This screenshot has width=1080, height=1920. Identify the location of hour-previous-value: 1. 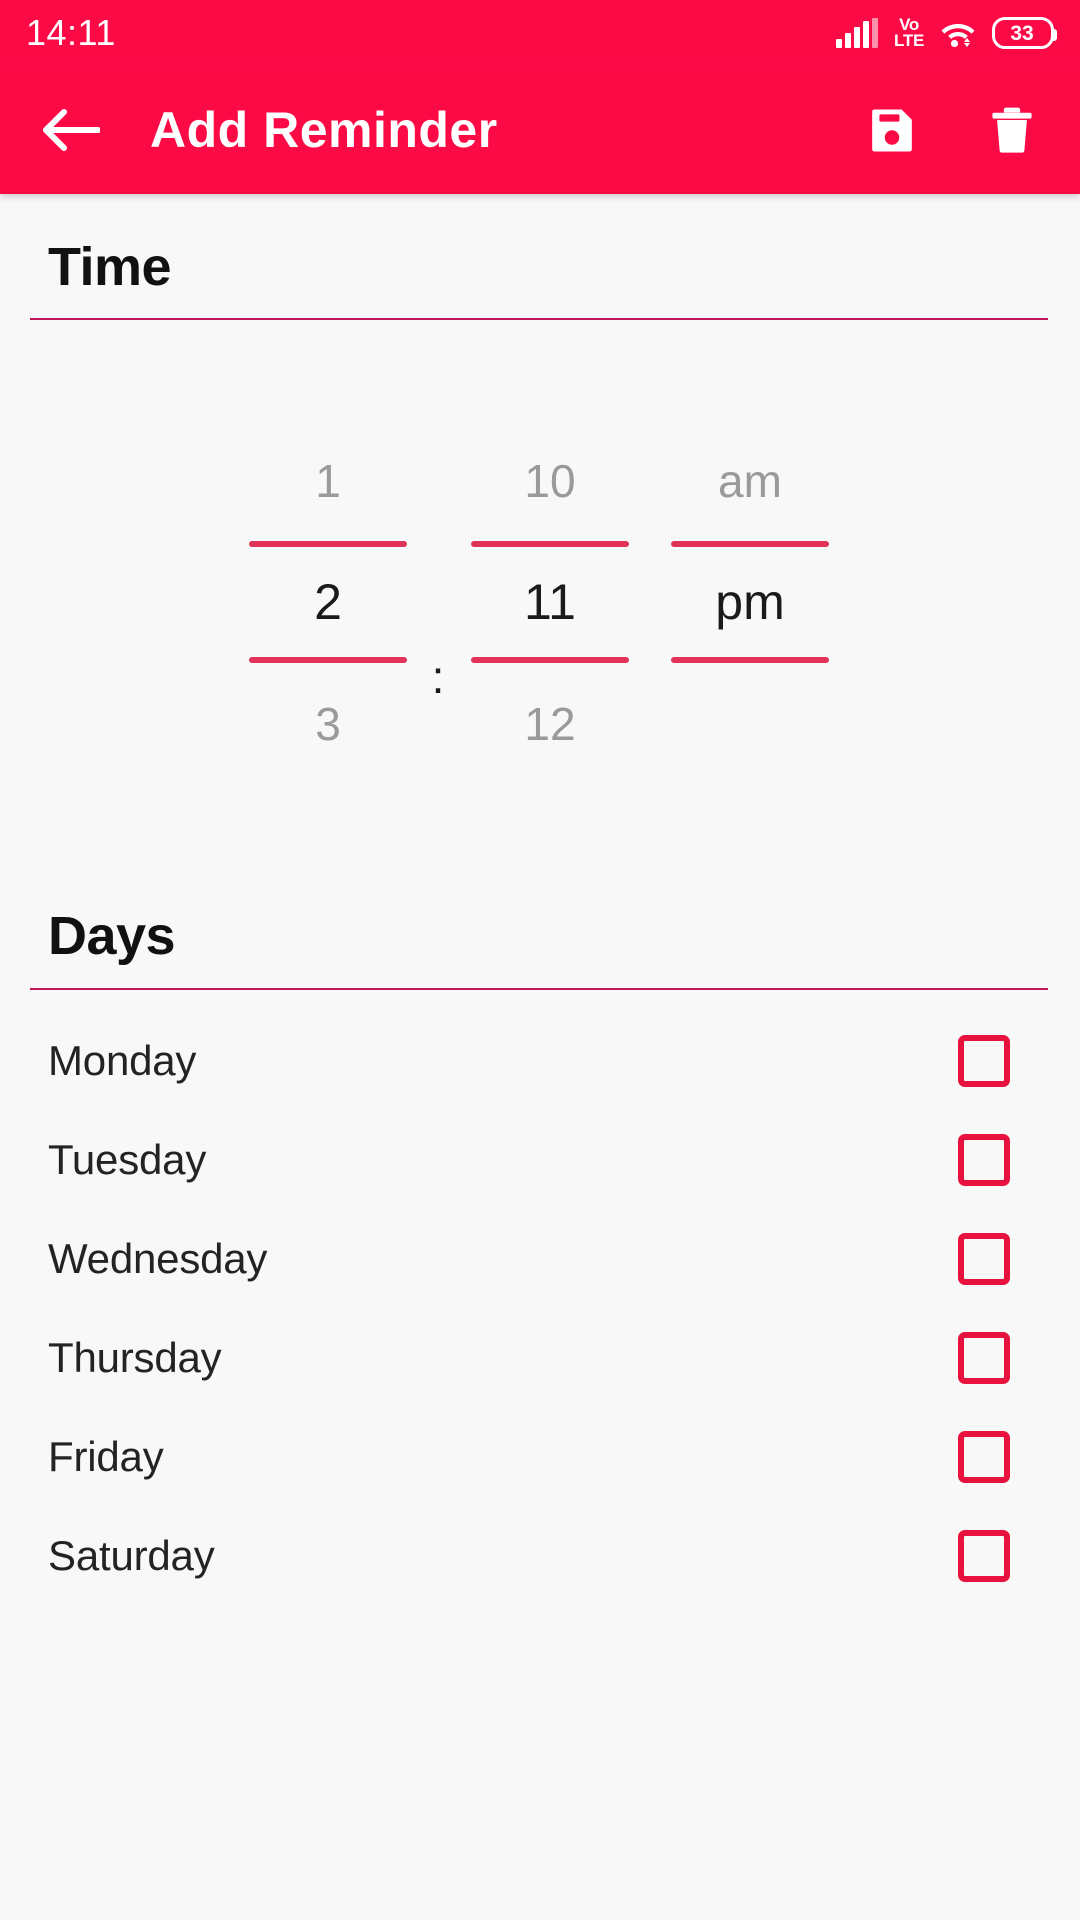
(328, 481).